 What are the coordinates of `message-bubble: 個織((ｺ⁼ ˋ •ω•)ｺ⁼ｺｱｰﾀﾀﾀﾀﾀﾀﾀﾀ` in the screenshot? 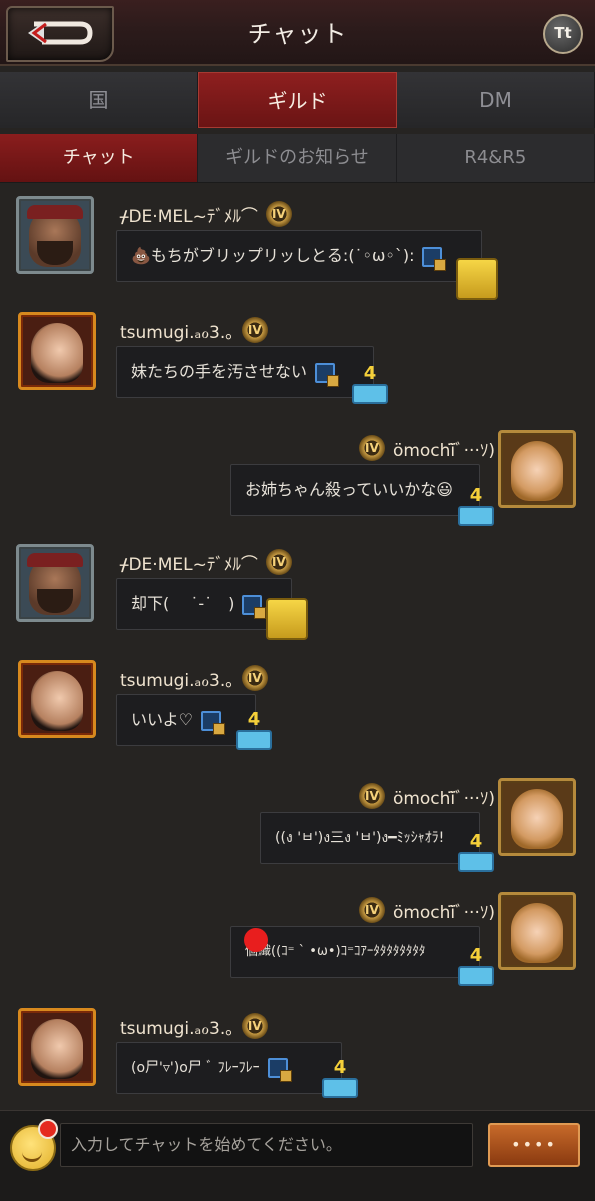 It's located at (355, 952).